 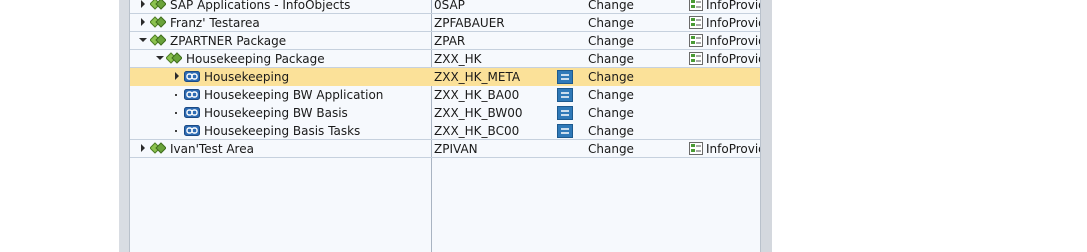 I want to click on tree-row: ZPARTNER Package ZPAR Change InfoProvid, so click(x=445, y=41).